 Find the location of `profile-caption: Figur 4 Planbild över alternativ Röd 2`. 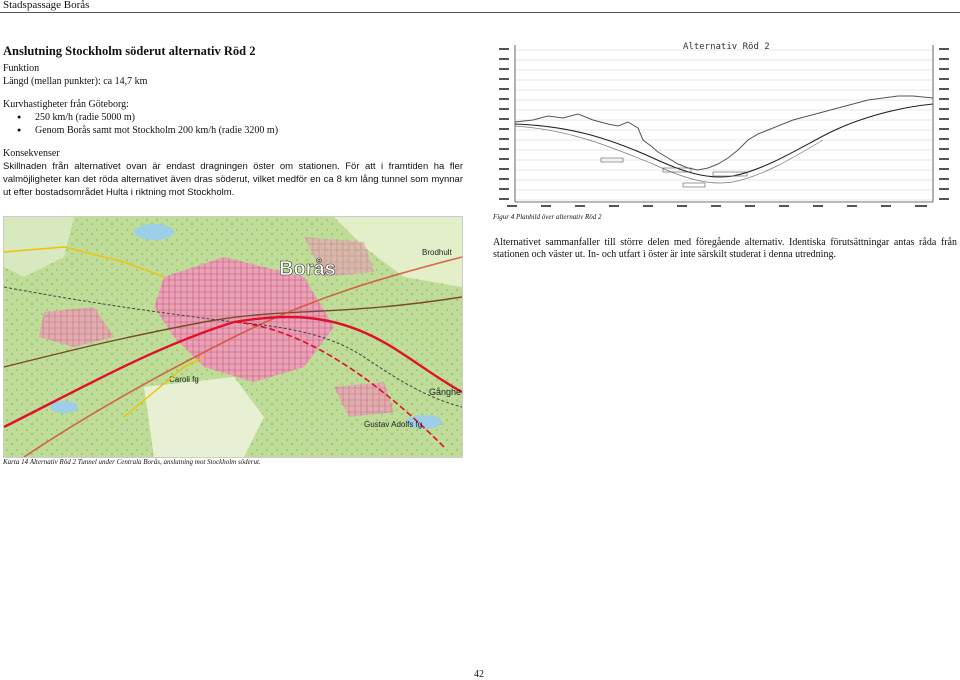

profile-caption: Figur 4 Planbild över alternativ Röd 2 is located at coordinates (547, 217).